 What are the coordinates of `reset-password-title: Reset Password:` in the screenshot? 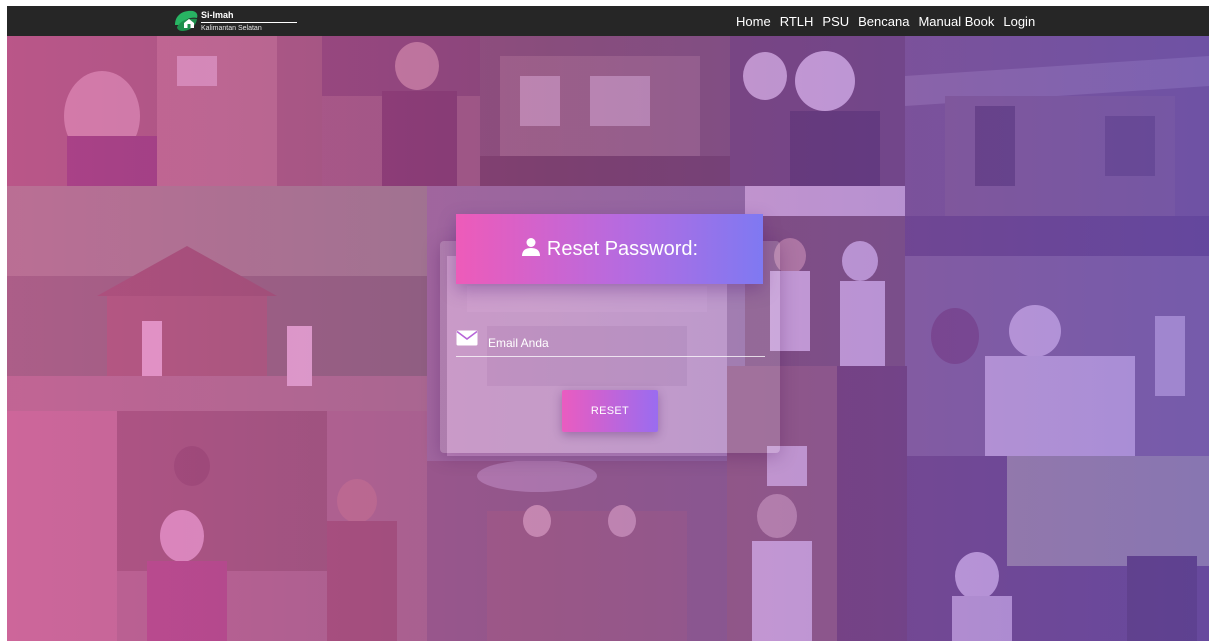 It's located at (622, 248).